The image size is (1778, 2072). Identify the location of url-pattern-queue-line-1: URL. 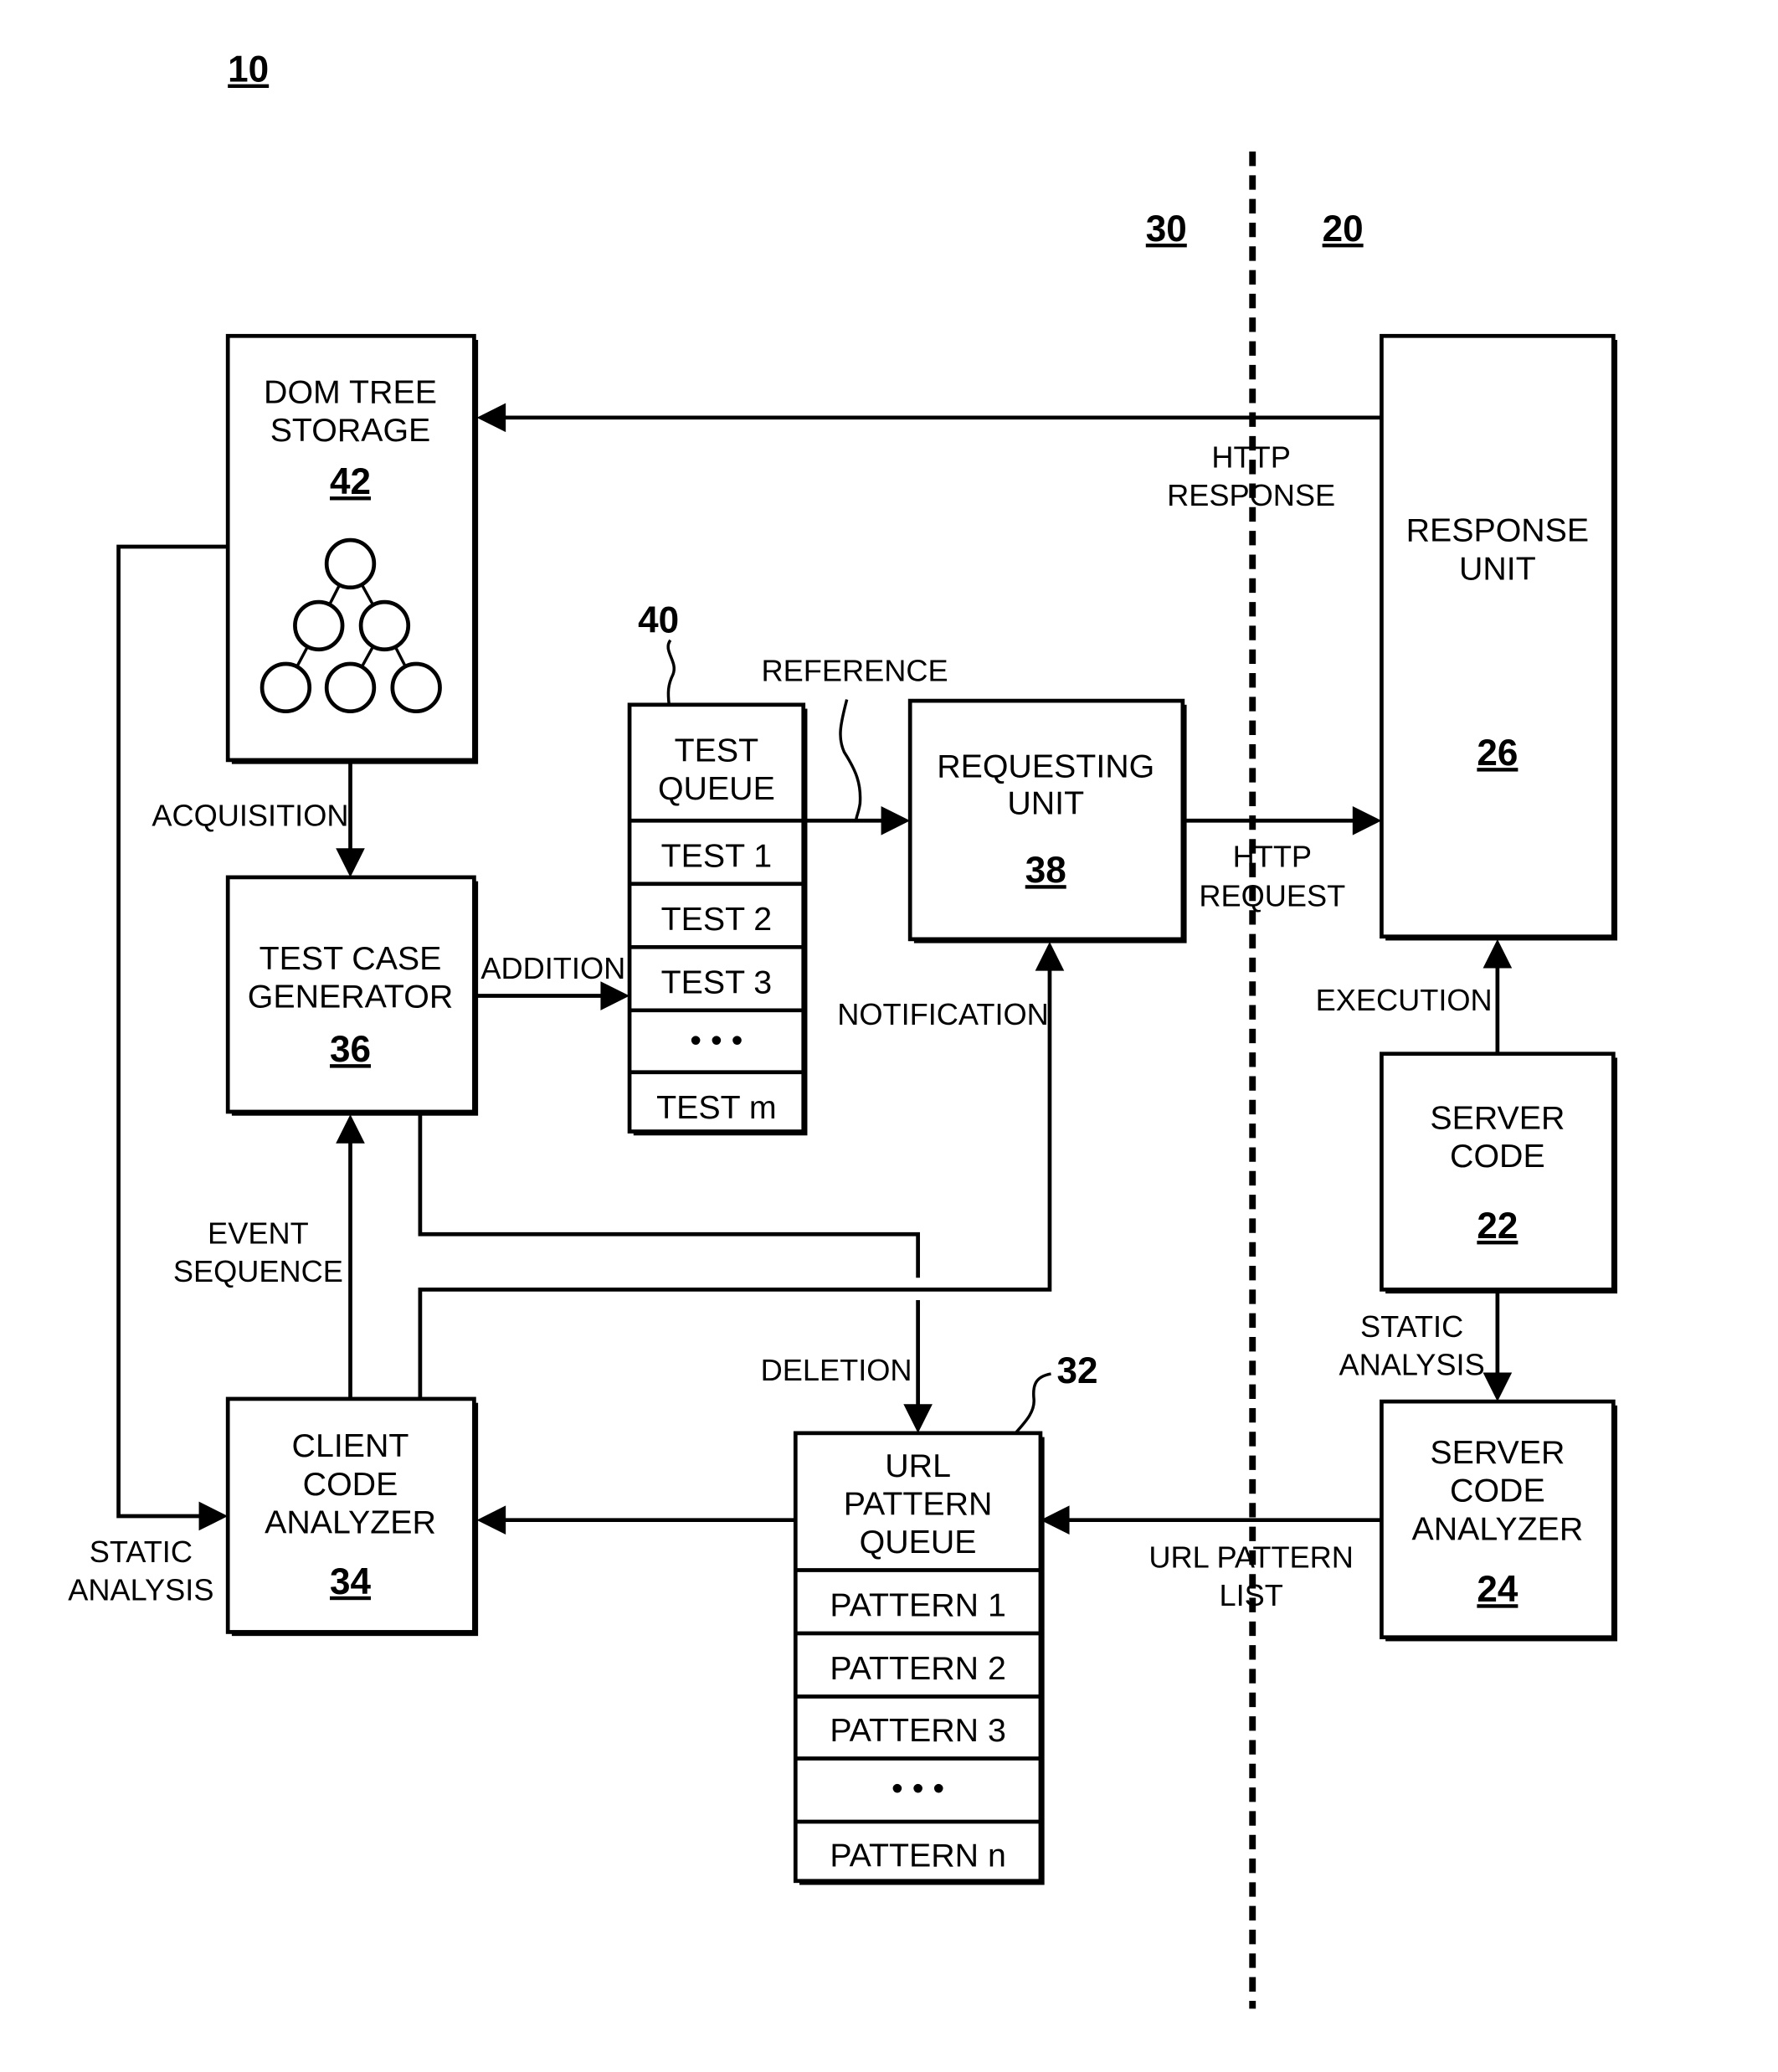
(918, 1465).